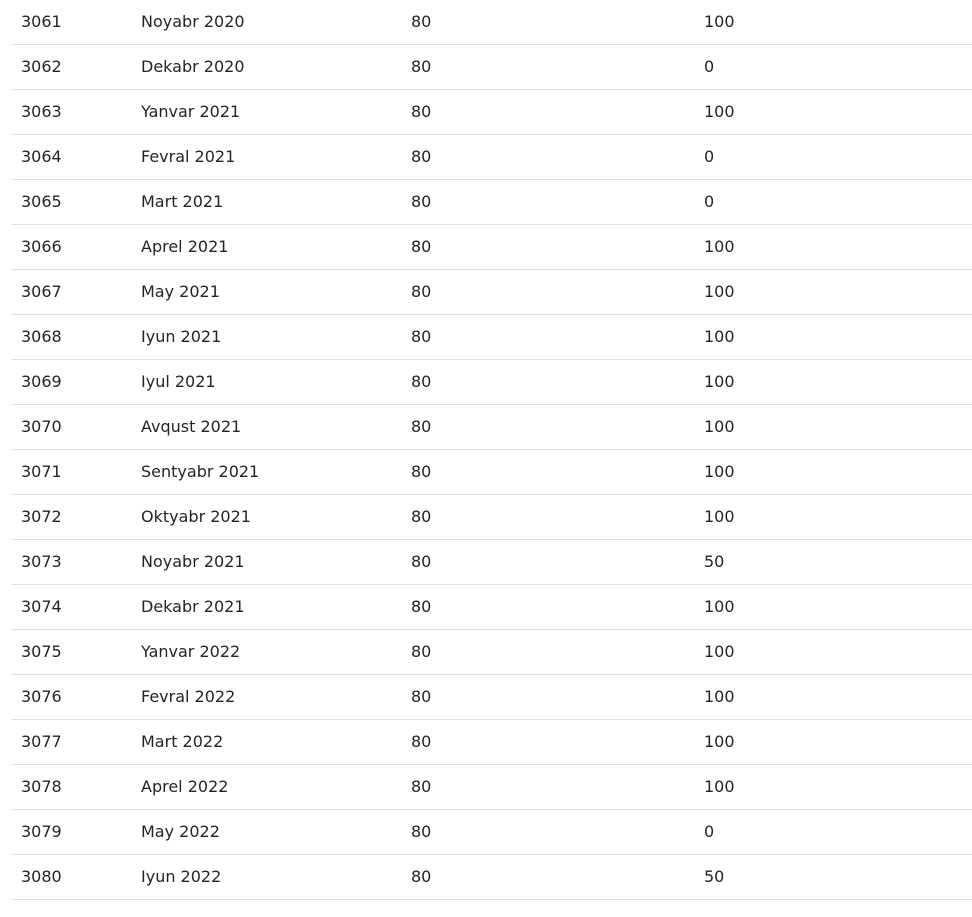 The width and height of the screenshot is (972, 917). What do you see at coordinates (266, 832) in the screenshot?
I see `cell-period: May 2022` at bounding box center [266, 832].